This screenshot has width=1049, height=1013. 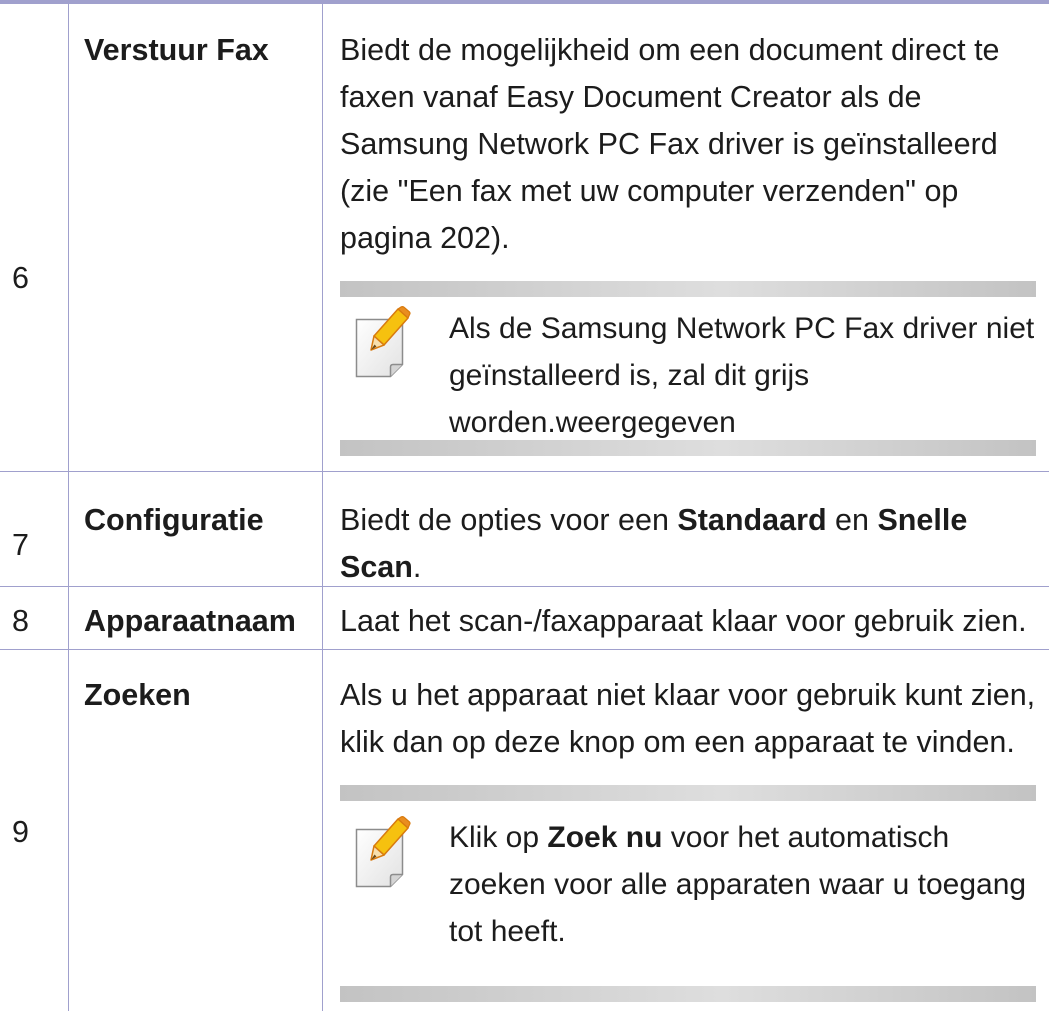 I want to click on description-line: Scan., so click(x=694, y=567).